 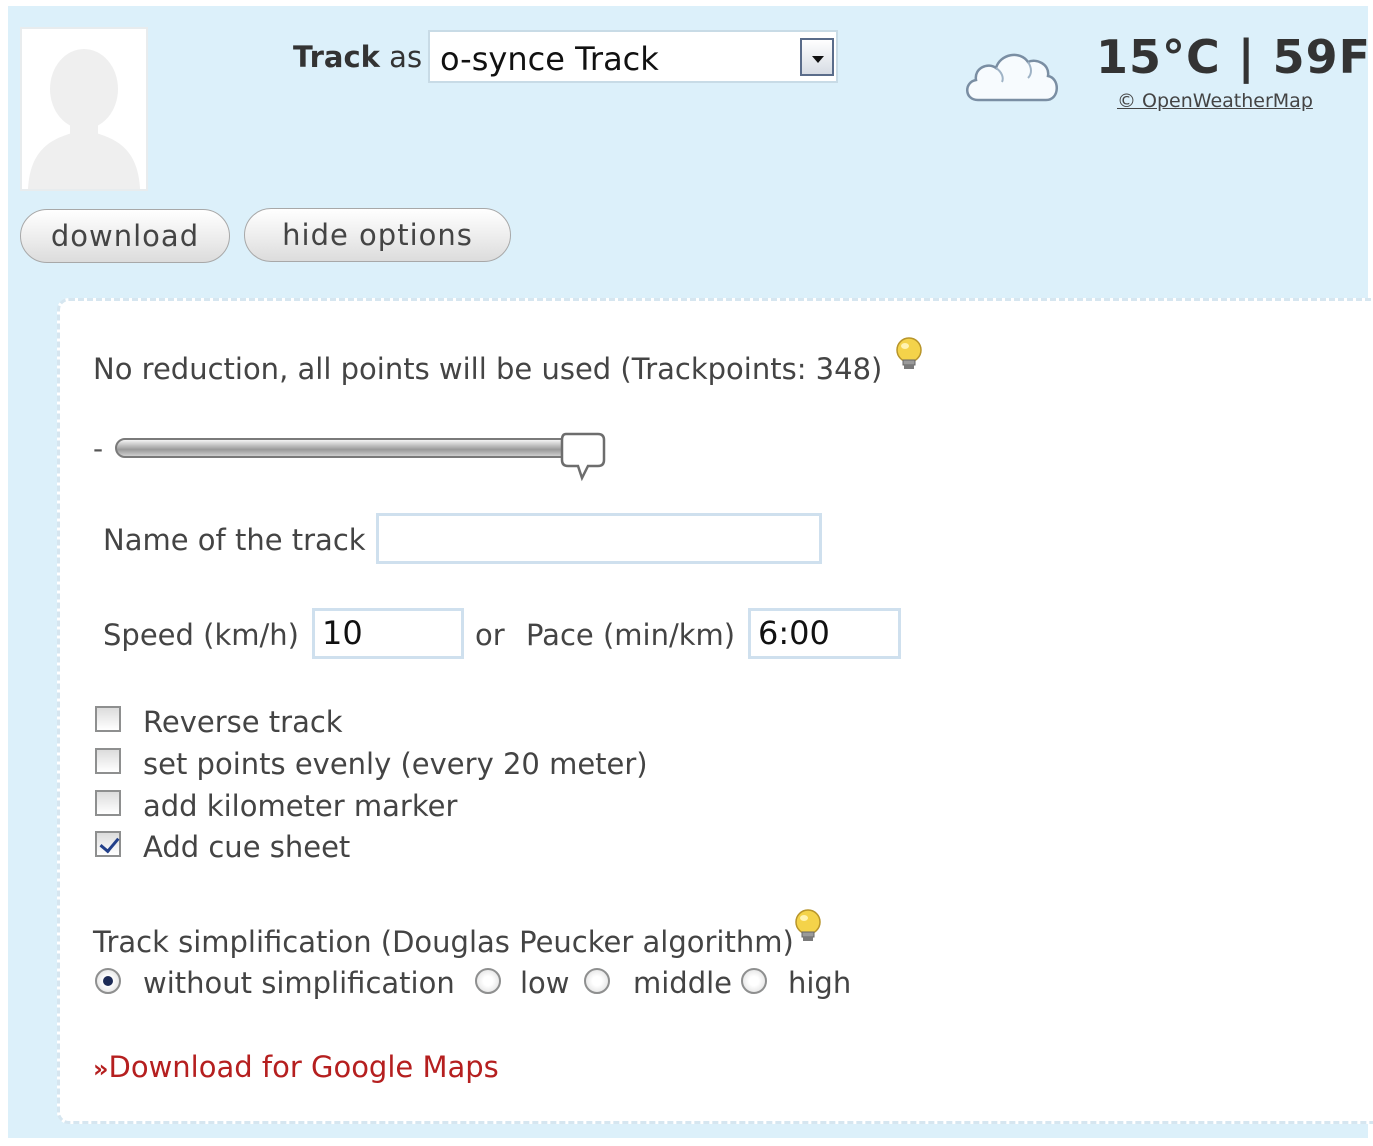 I want to click on slider-minus-label: -, so click(x=98, y=448).